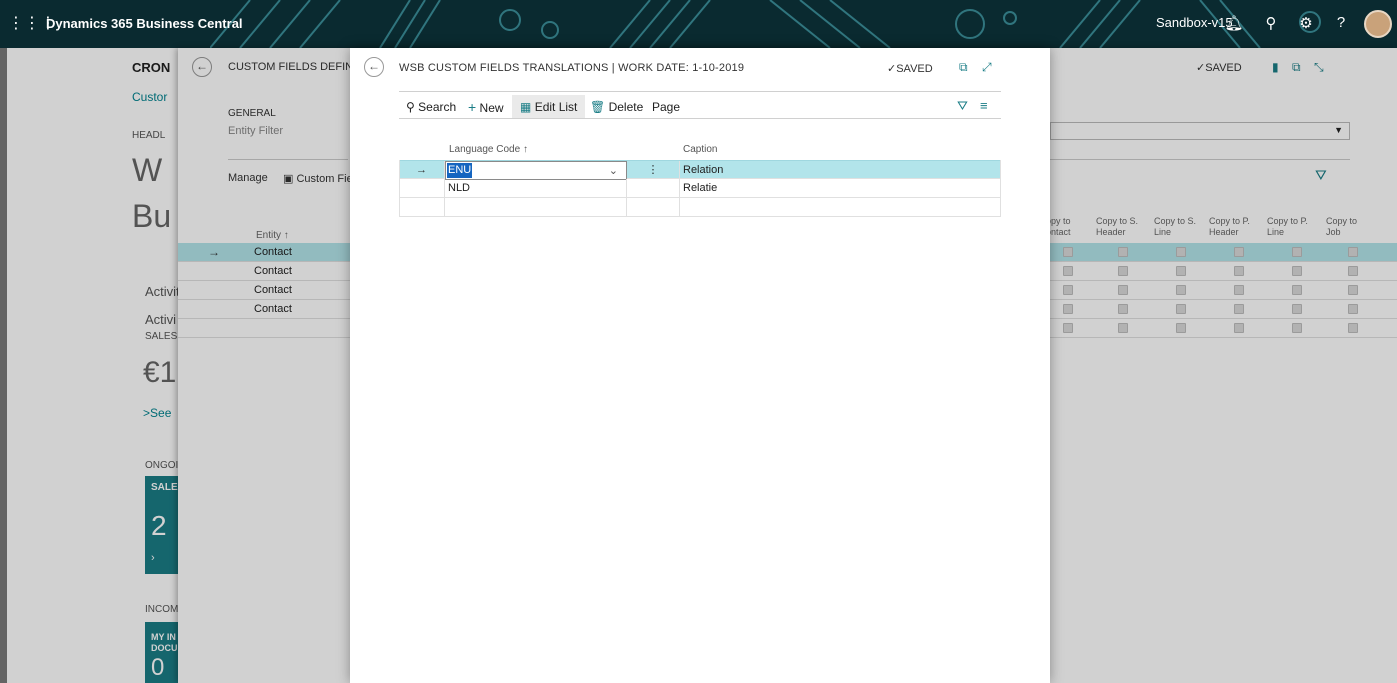  What do you see at coordinates (374, 67) in the screenshot?
I see `back-arrow-icon: ←` at bounding box center [374, 67].